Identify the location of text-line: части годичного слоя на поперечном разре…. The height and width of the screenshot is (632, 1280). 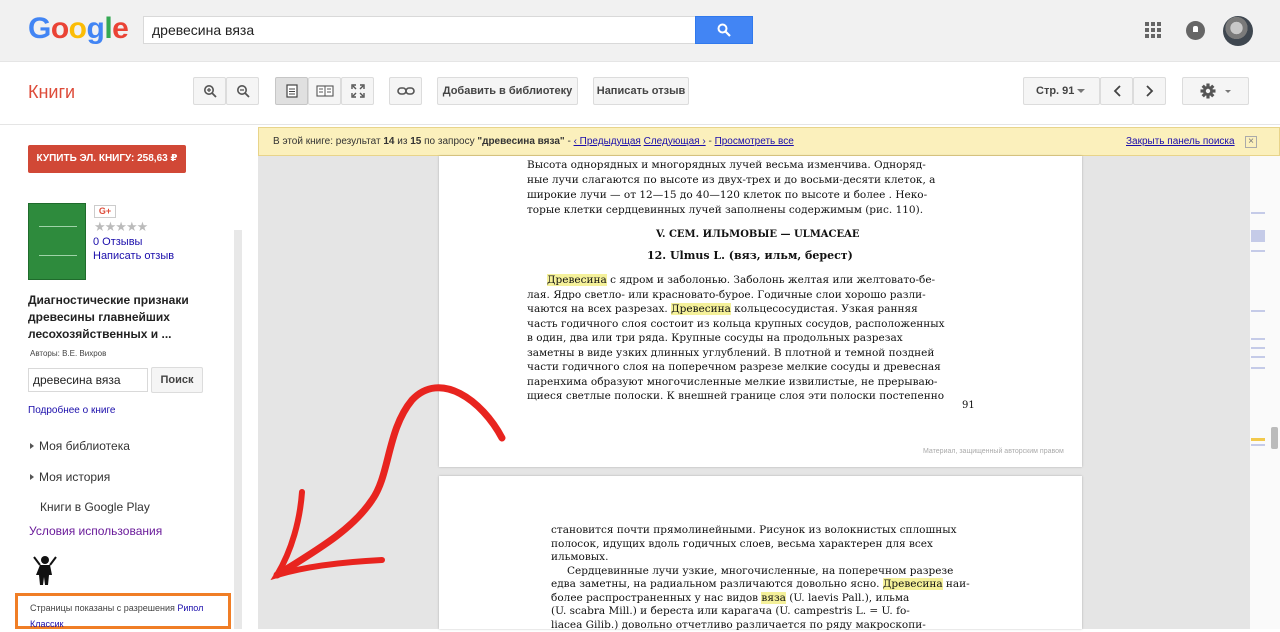
(736, 367).